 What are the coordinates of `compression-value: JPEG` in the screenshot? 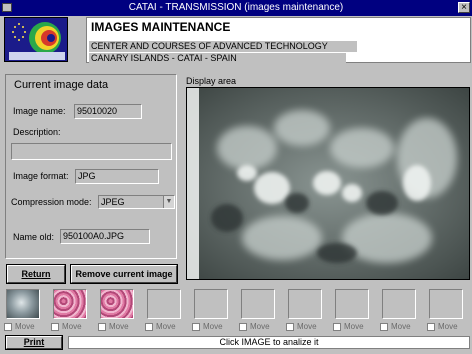 It's located at (113, 202).